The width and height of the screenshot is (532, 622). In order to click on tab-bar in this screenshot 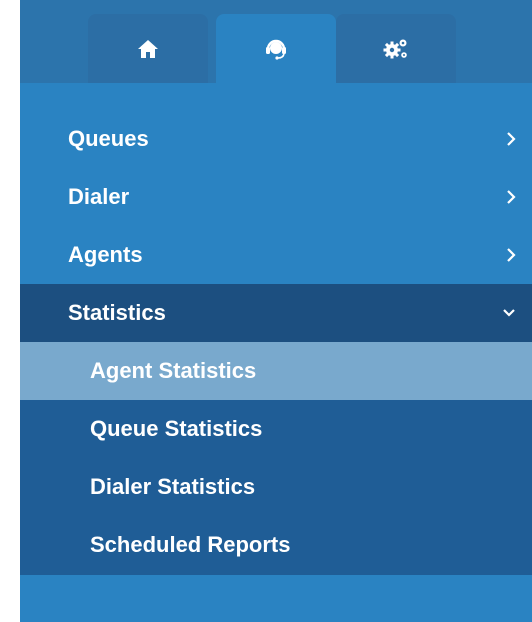, I will do `click(276, 41)`.